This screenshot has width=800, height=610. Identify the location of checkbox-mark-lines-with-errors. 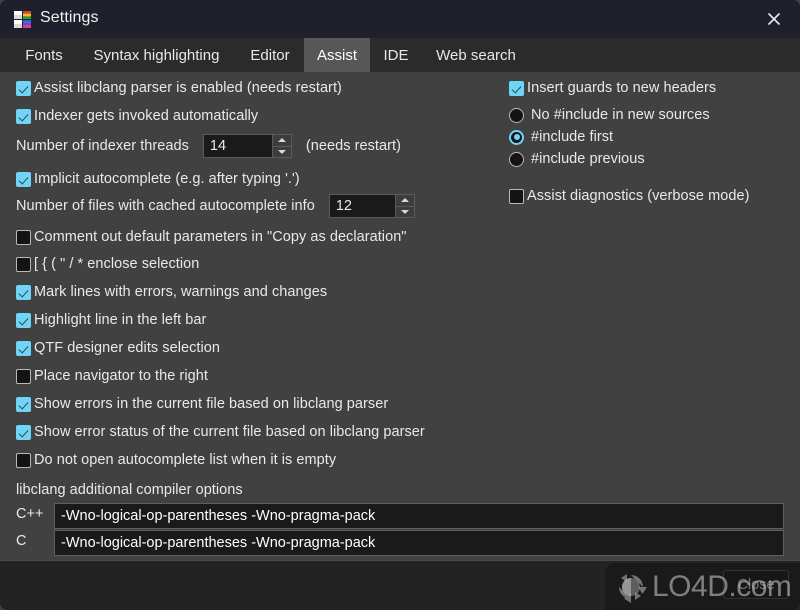
(23, 292).